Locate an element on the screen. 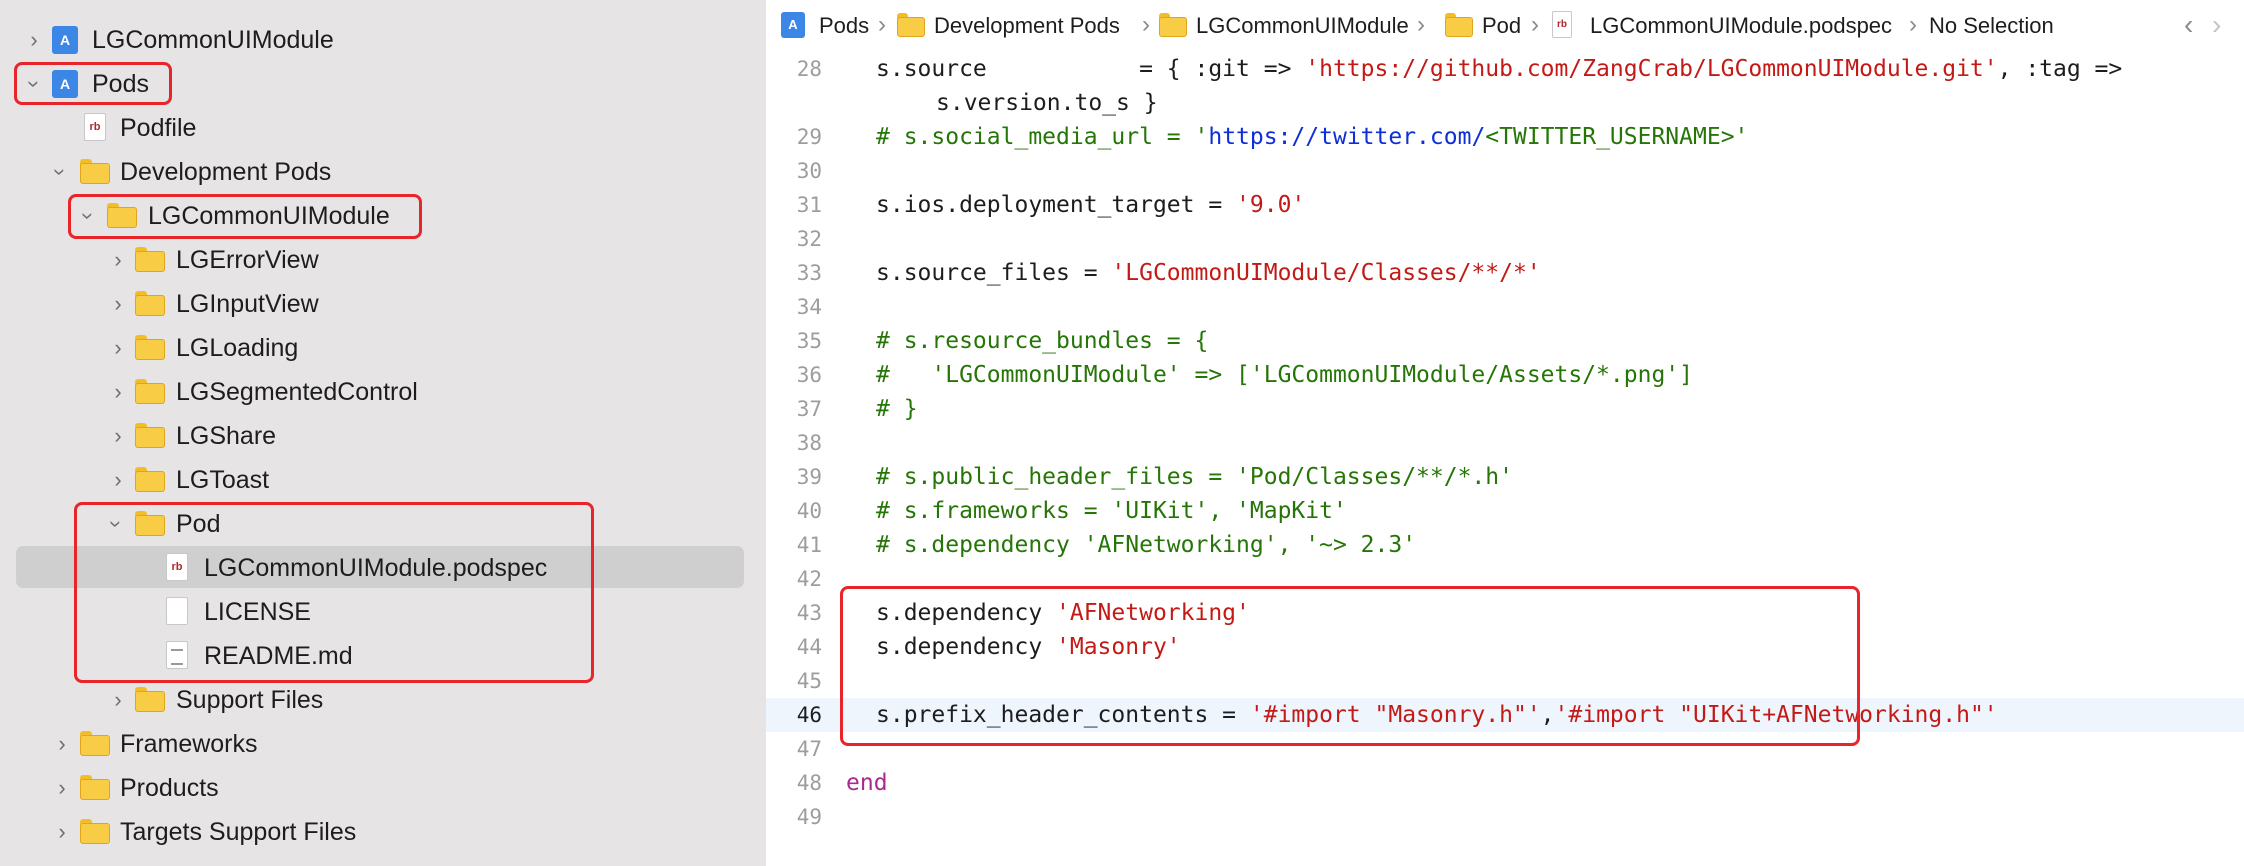 The height and width of the screenshot is (866, 2244). code-plain: s.source = { :git => is located at coordinates (1091, 69).